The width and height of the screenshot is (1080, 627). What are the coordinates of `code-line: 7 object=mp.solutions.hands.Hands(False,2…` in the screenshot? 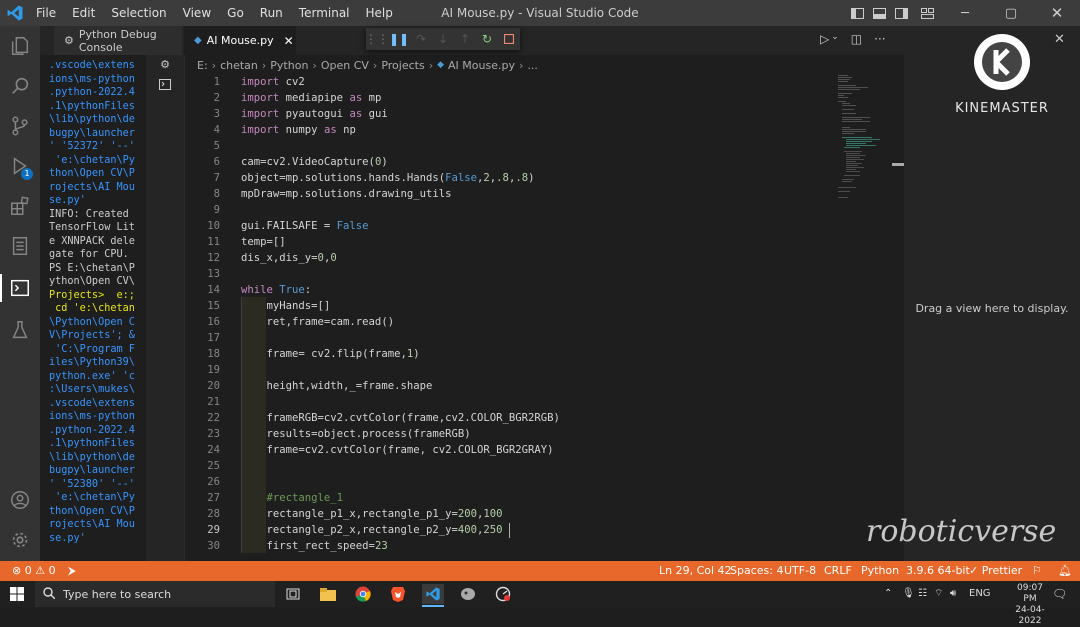 It's located at (509, 178).